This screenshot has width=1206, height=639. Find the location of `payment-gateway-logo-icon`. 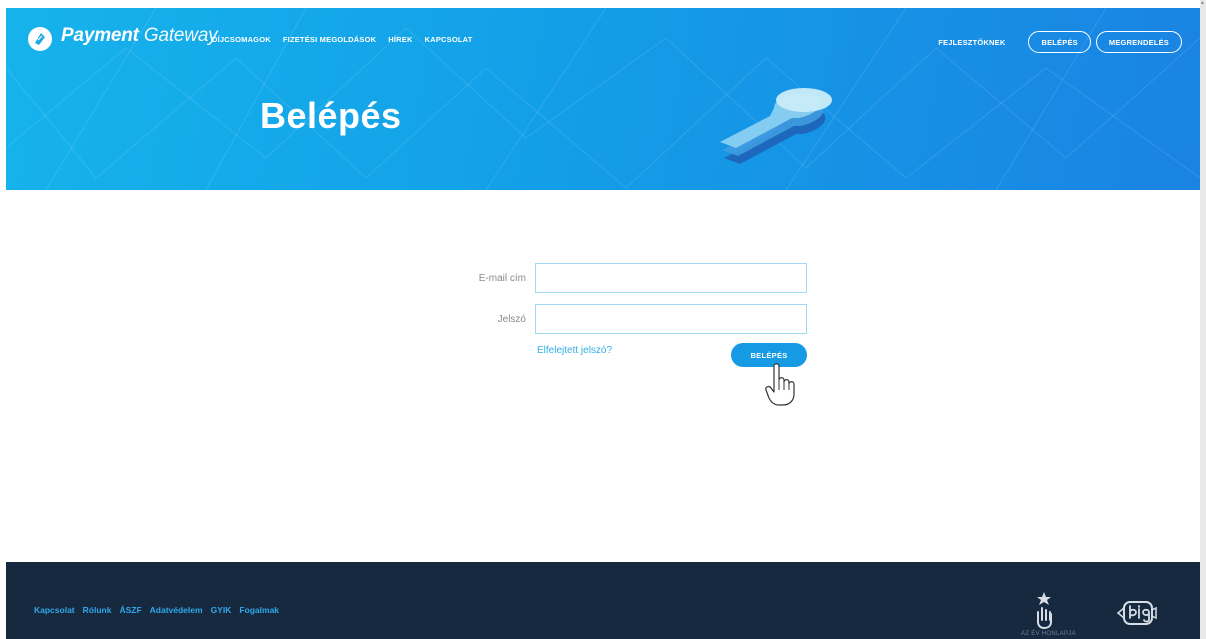

payment-gateway-logo-icon is located at coordinates (40, 39).